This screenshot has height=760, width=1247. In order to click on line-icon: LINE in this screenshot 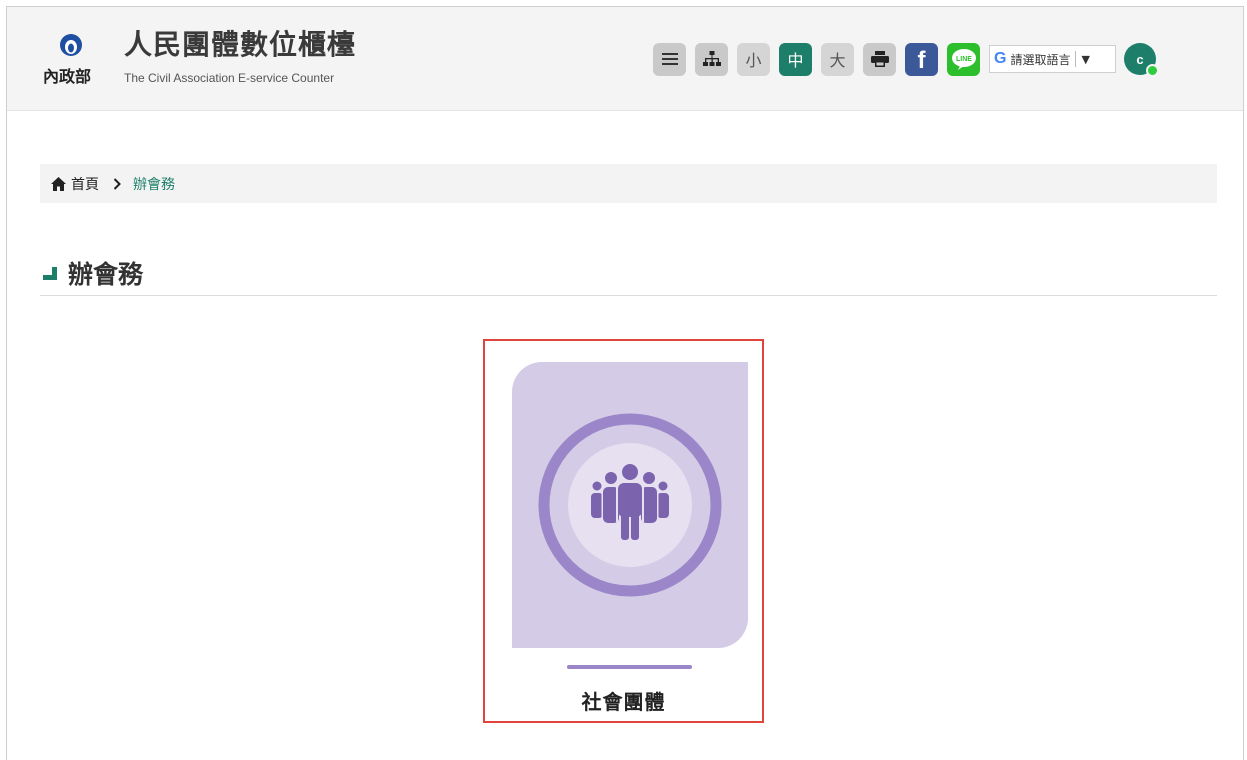, I will do `click(963, 59)`.